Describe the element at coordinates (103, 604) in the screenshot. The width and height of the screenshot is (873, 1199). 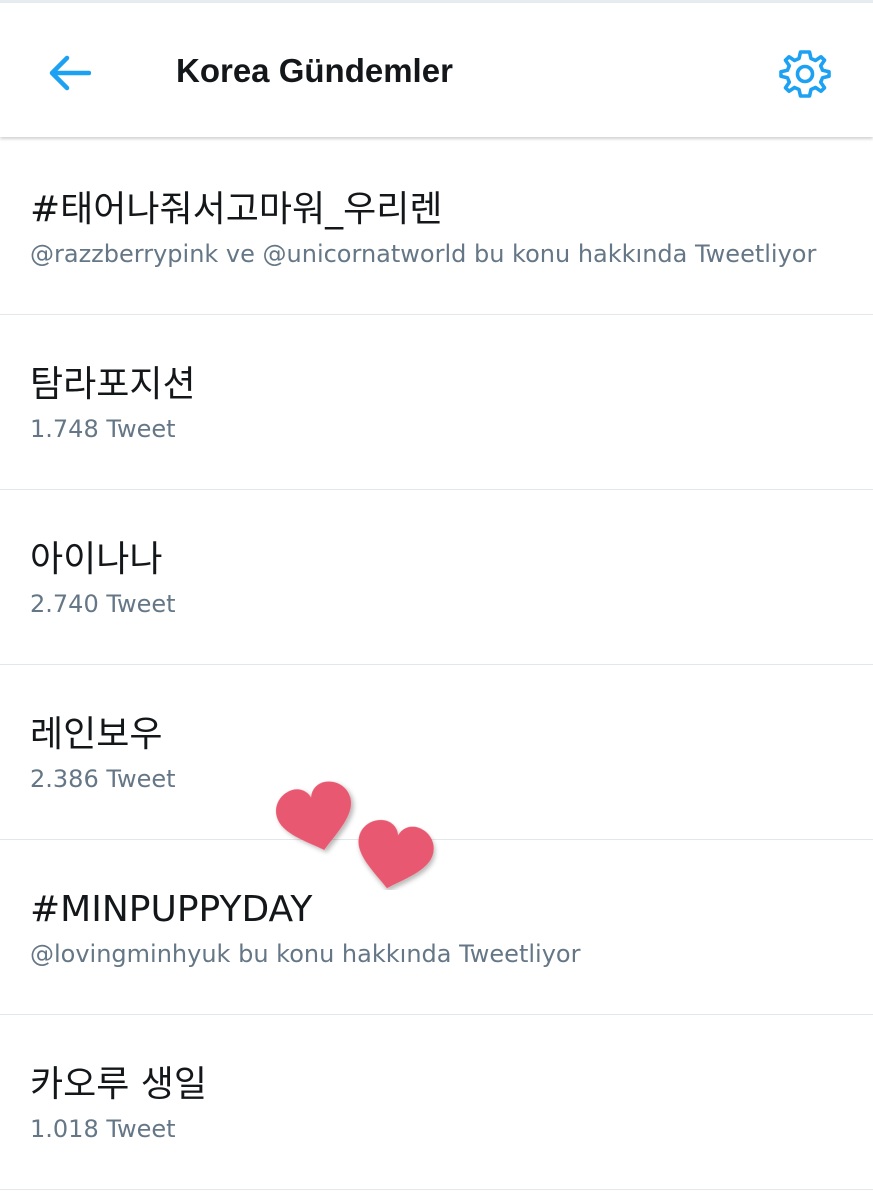
I see `trend-meta: 2.740 Tweet` at that location.